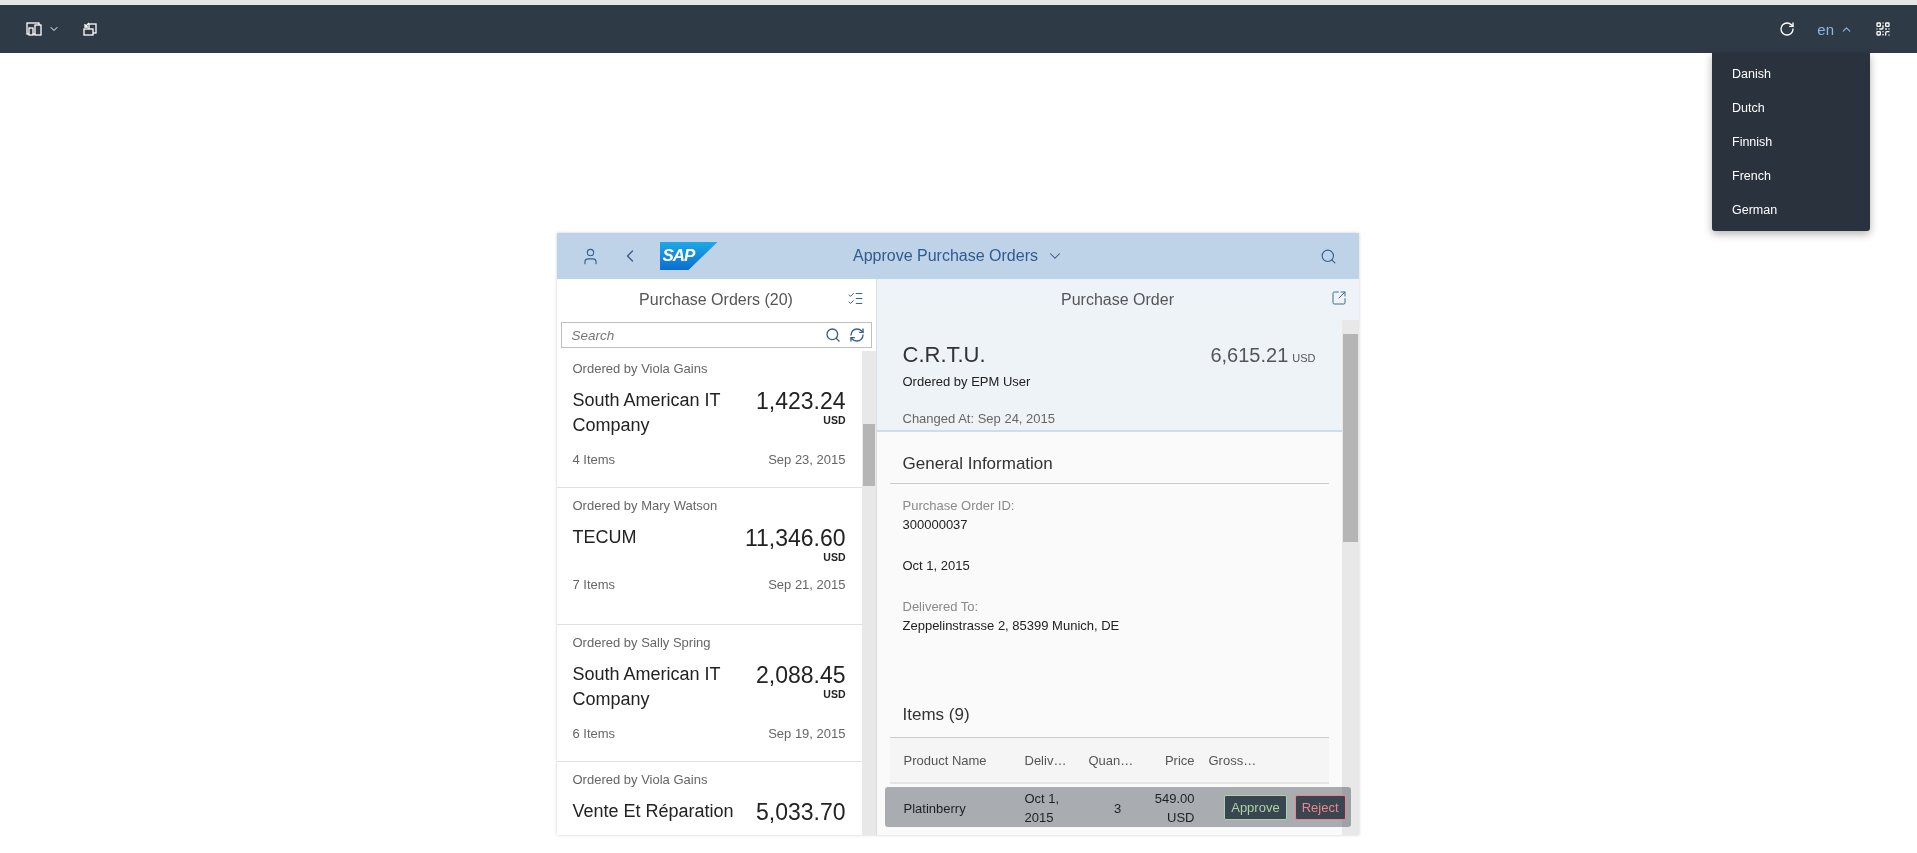  Describe the element at coordinates (1042, 808) in the screenshot. I see `table-cell-text: Oct 1, 2015` at that location.